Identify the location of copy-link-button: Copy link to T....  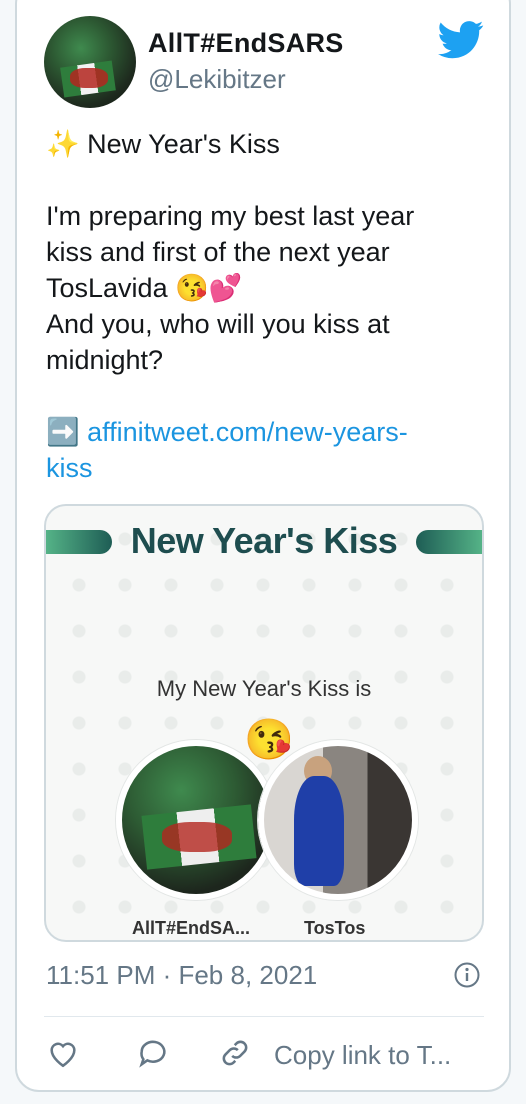
(362, 1055).